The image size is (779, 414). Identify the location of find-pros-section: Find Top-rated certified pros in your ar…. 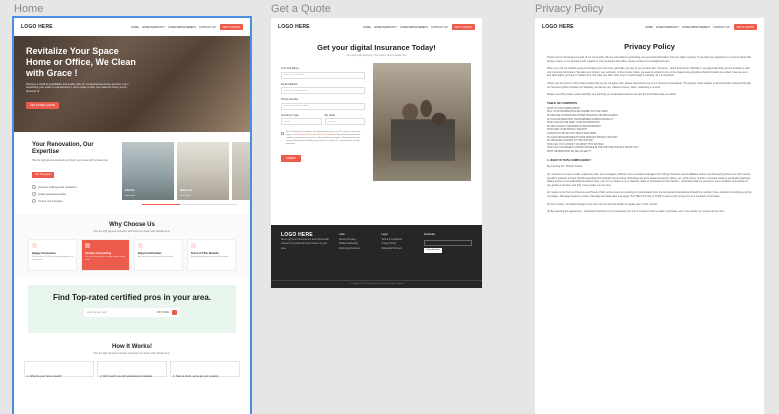
(132, 309).